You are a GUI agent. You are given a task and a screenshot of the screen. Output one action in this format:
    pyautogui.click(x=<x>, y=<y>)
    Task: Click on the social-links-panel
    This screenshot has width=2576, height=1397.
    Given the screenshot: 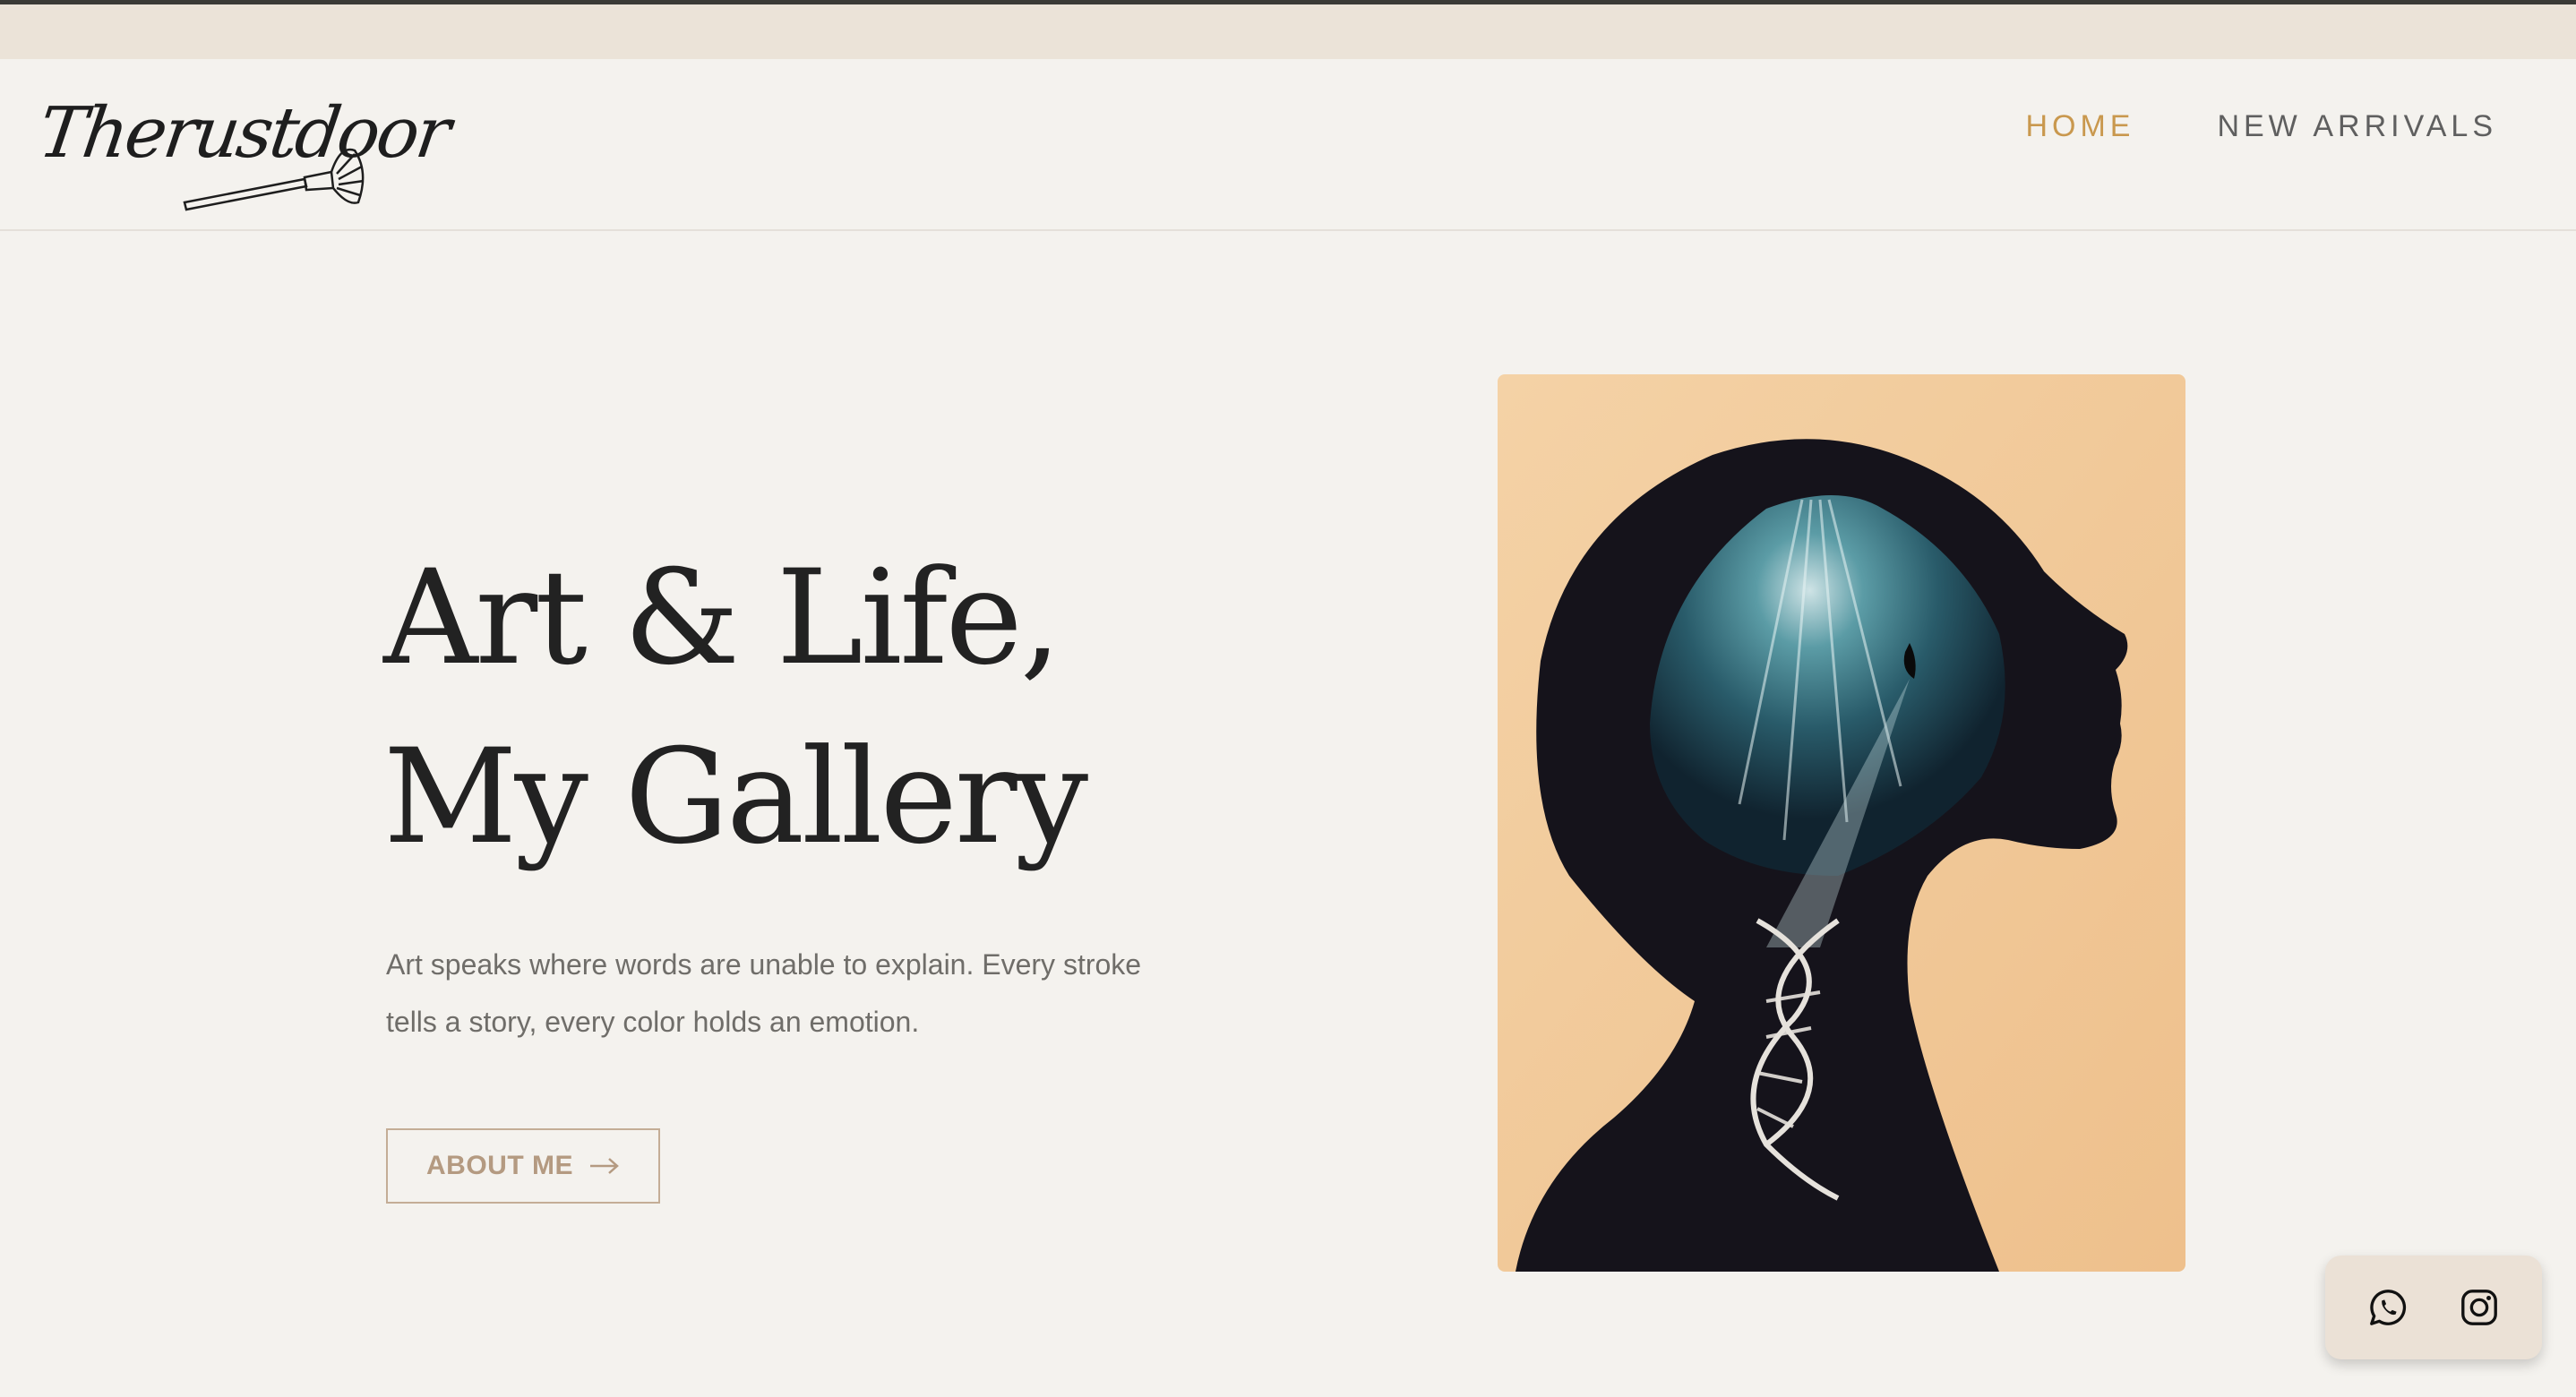 What is the action you would take?
    pyautogui.click(x=2433, y=1307)
    